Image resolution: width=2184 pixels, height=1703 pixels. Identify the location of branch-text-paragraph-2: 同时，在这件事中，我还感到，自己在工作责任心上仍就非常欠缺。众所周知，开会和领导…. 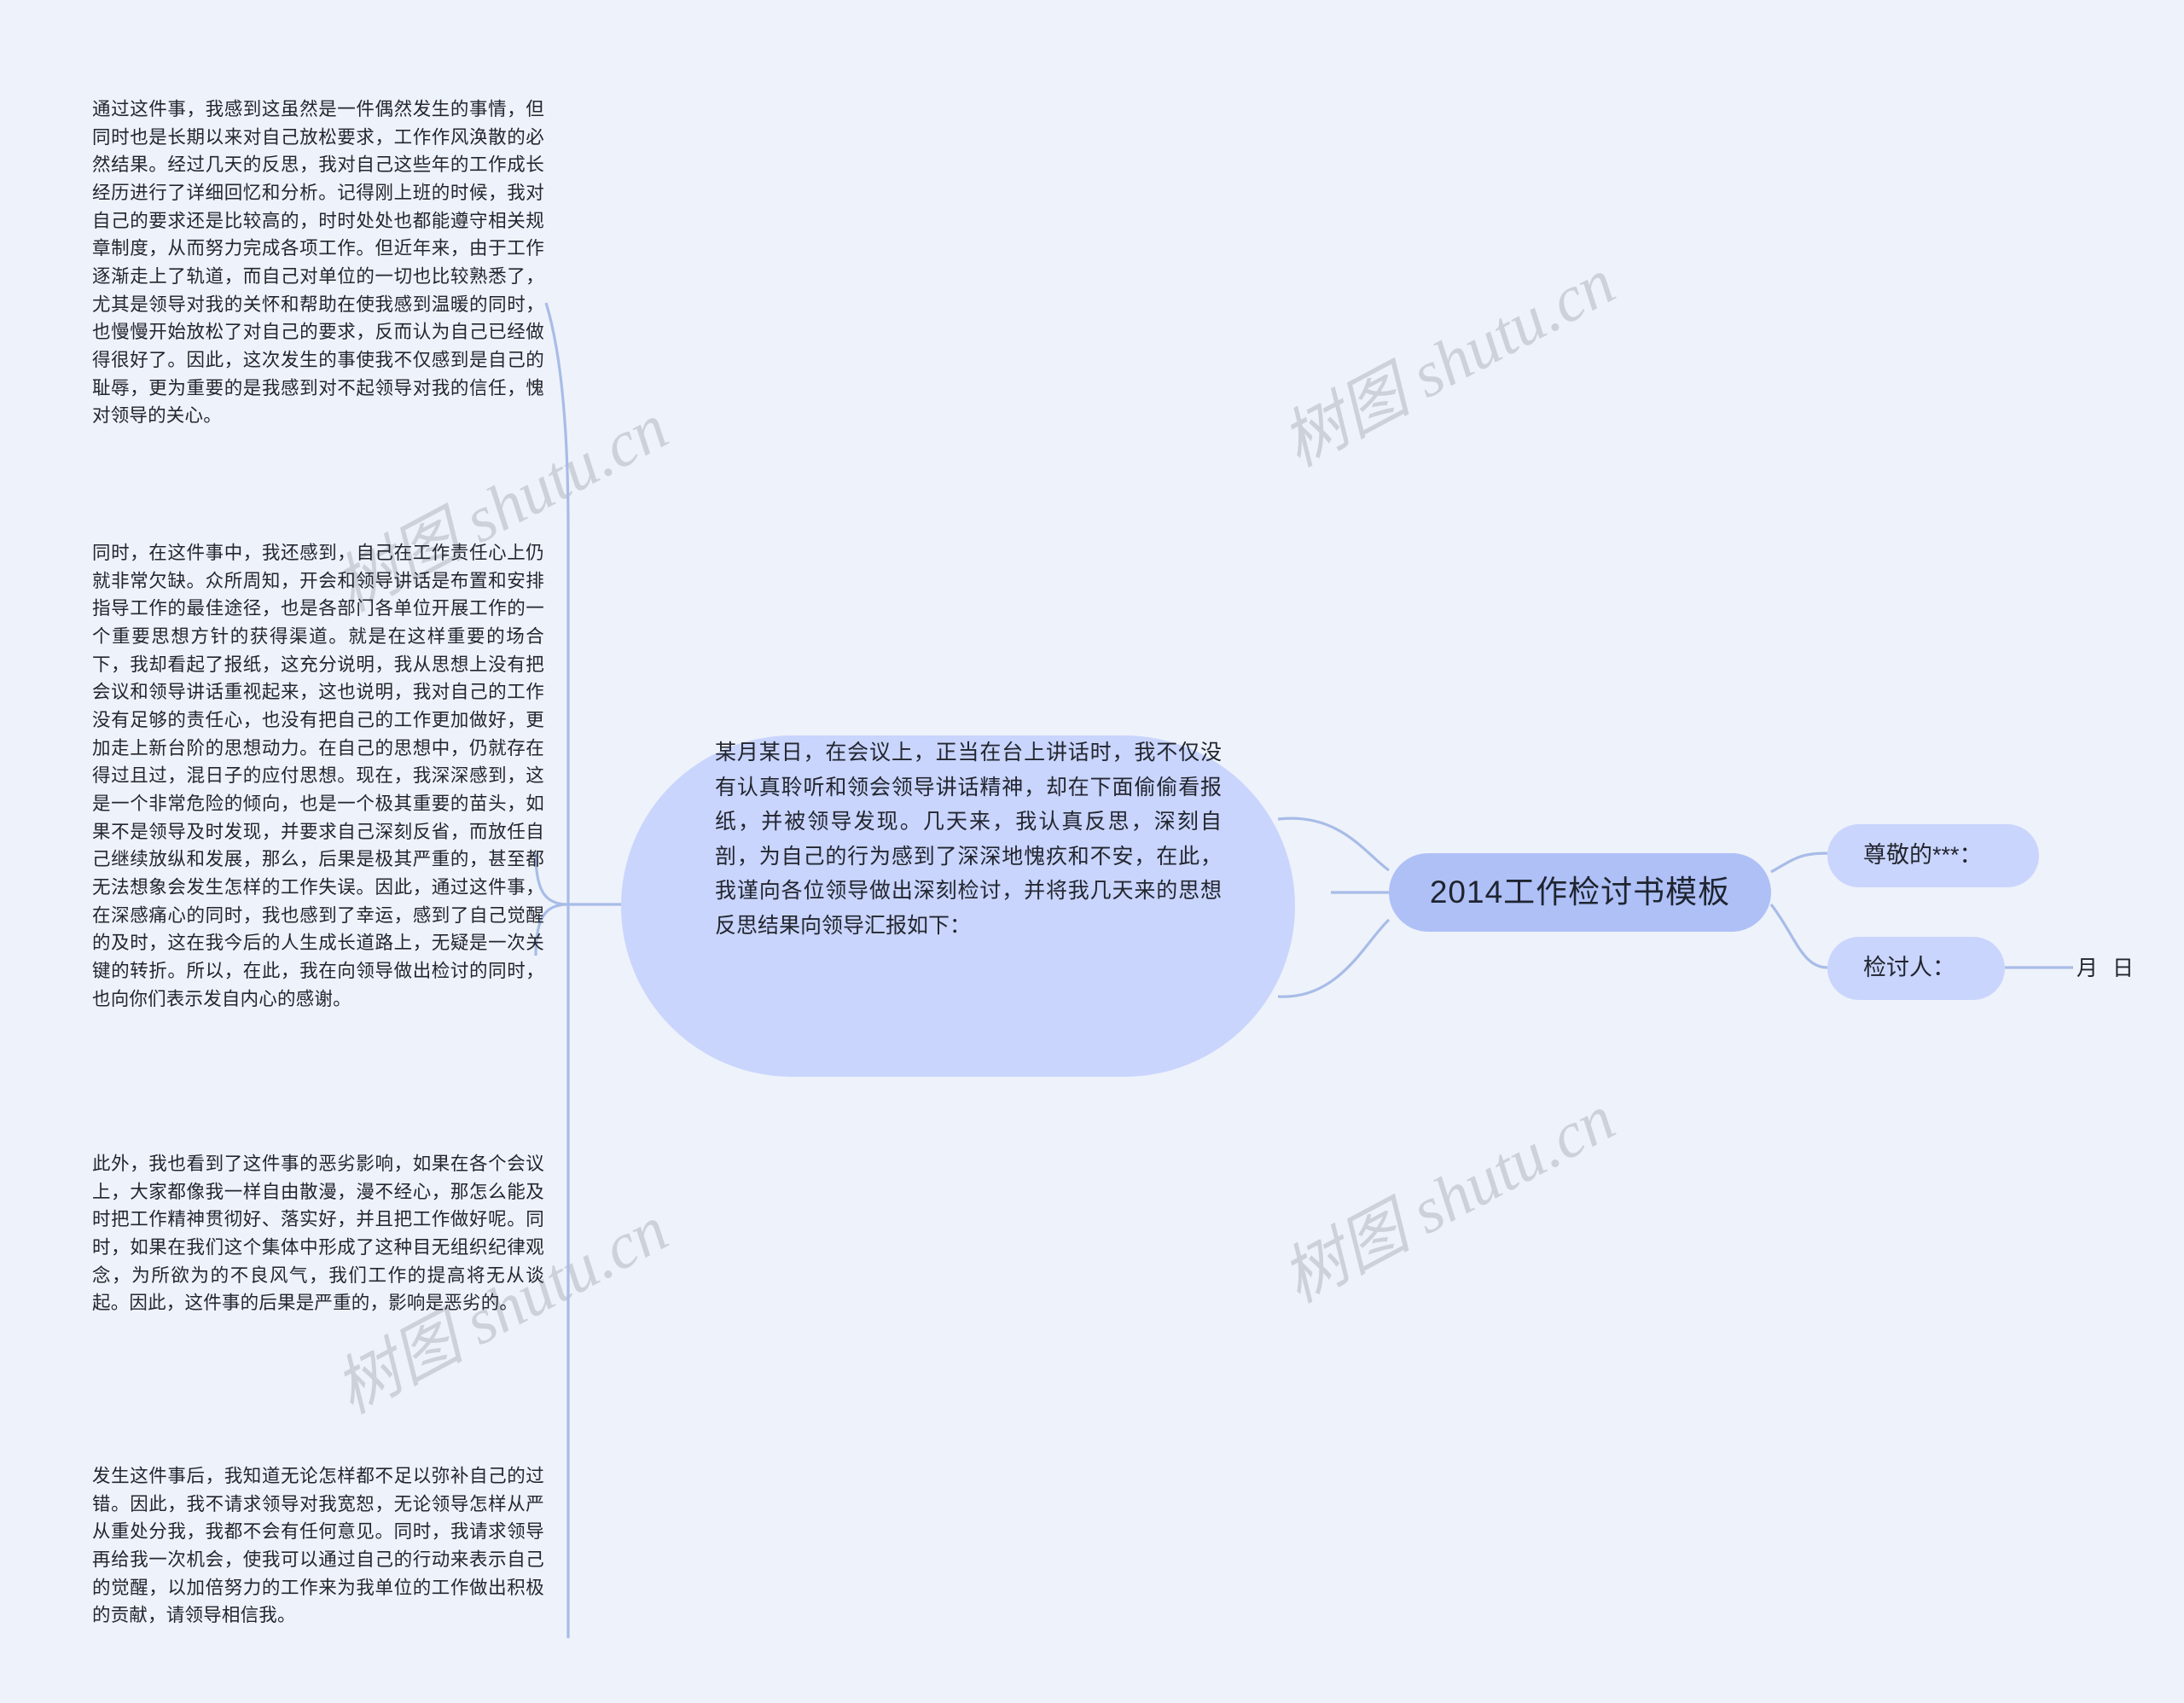
(318, 776).